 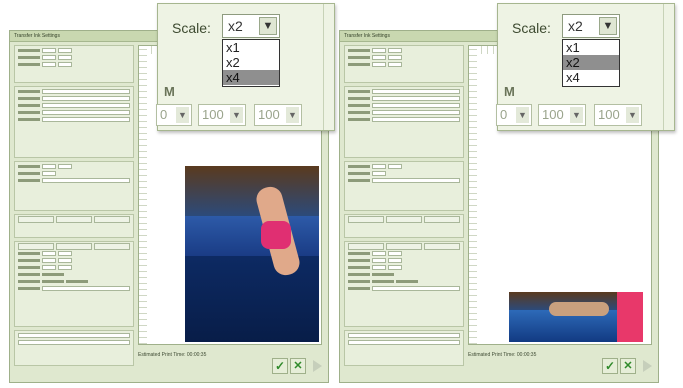 I want to click on scale-zoom-callout-right: Scale: x2 ▼ x1 x2 x4 M 0 ▼ 100 ▼ 100 ▼, so click(x=585, y=67).